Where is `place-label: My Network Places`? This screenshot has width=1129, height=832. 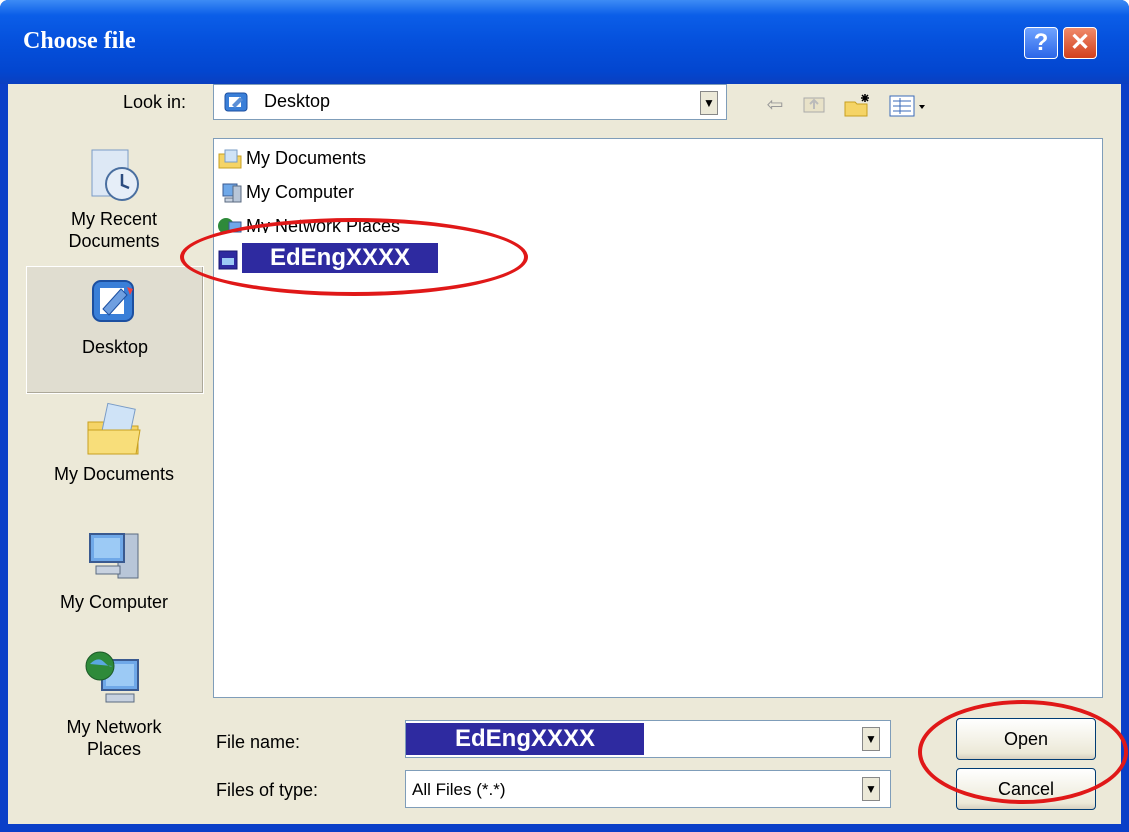
place-label: My Network Places is located at coordinates (114, 738).